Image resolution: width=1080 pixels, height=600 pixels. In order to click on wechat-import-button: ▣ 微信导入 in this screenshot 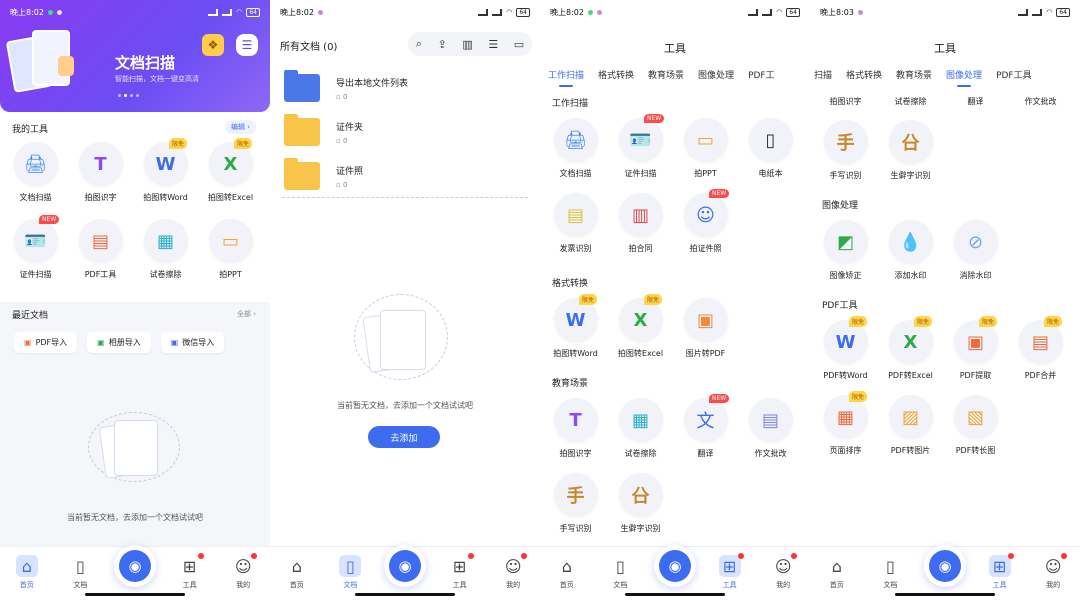, I will do `click(192, 342)`.